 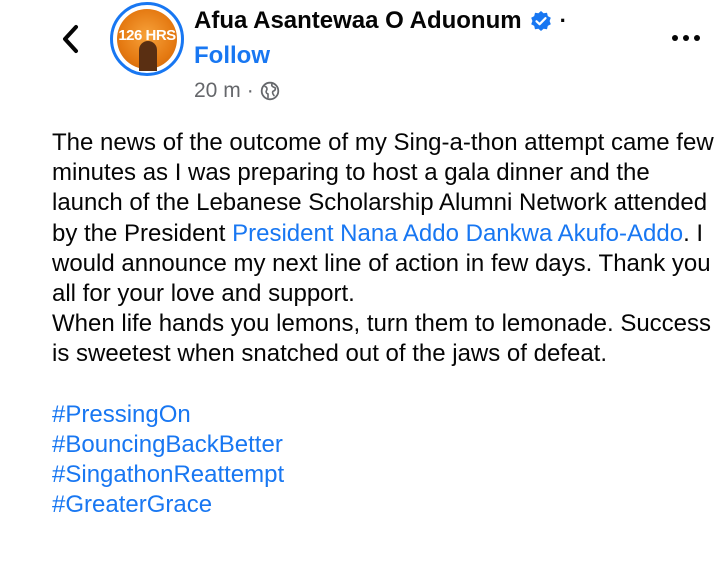 I want to click on avatar: 126 HRS, so click(x=147, y=39).